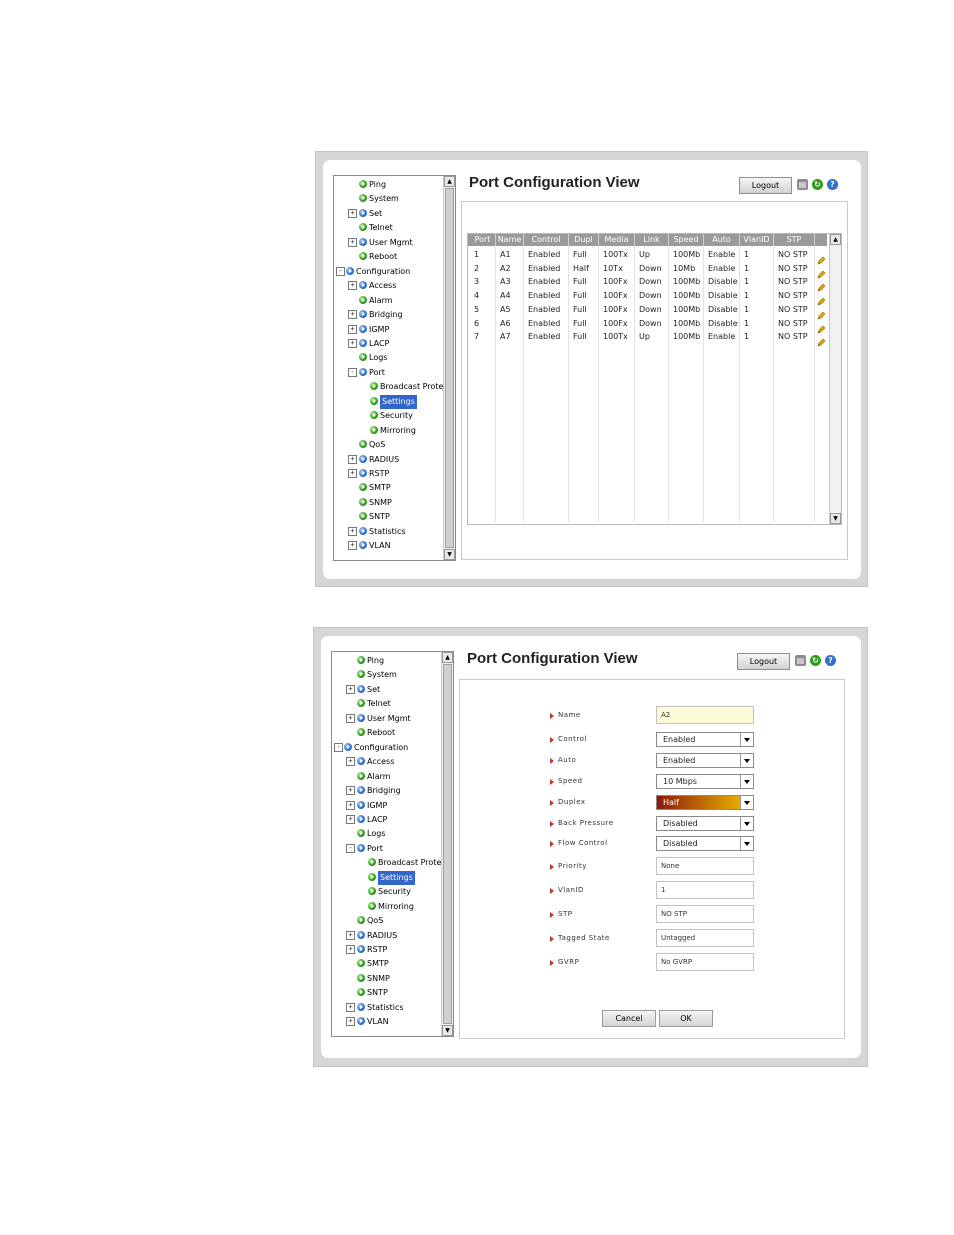 The width and height of the screenshot is (954, 1235). Describe the element at coordinates (617, 240) in the screenshot. I see `column-header: Media` at that location.